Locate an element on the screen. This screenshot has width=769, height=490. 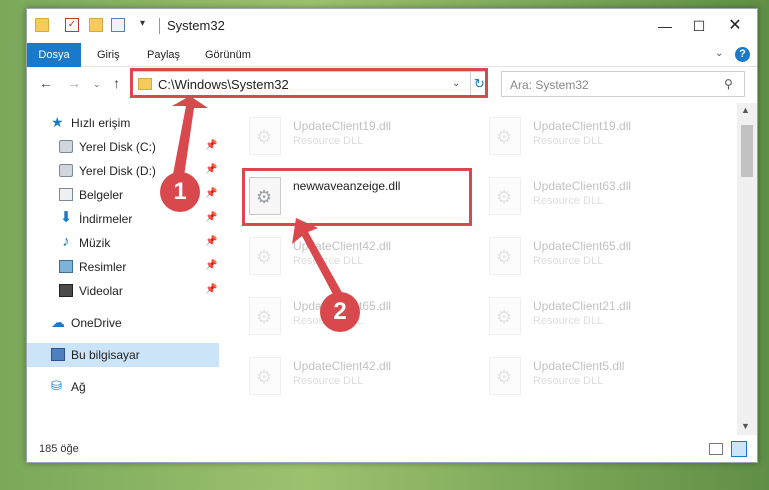
file-name: UpdateClient19.dll is located at coordinates (582, 126).